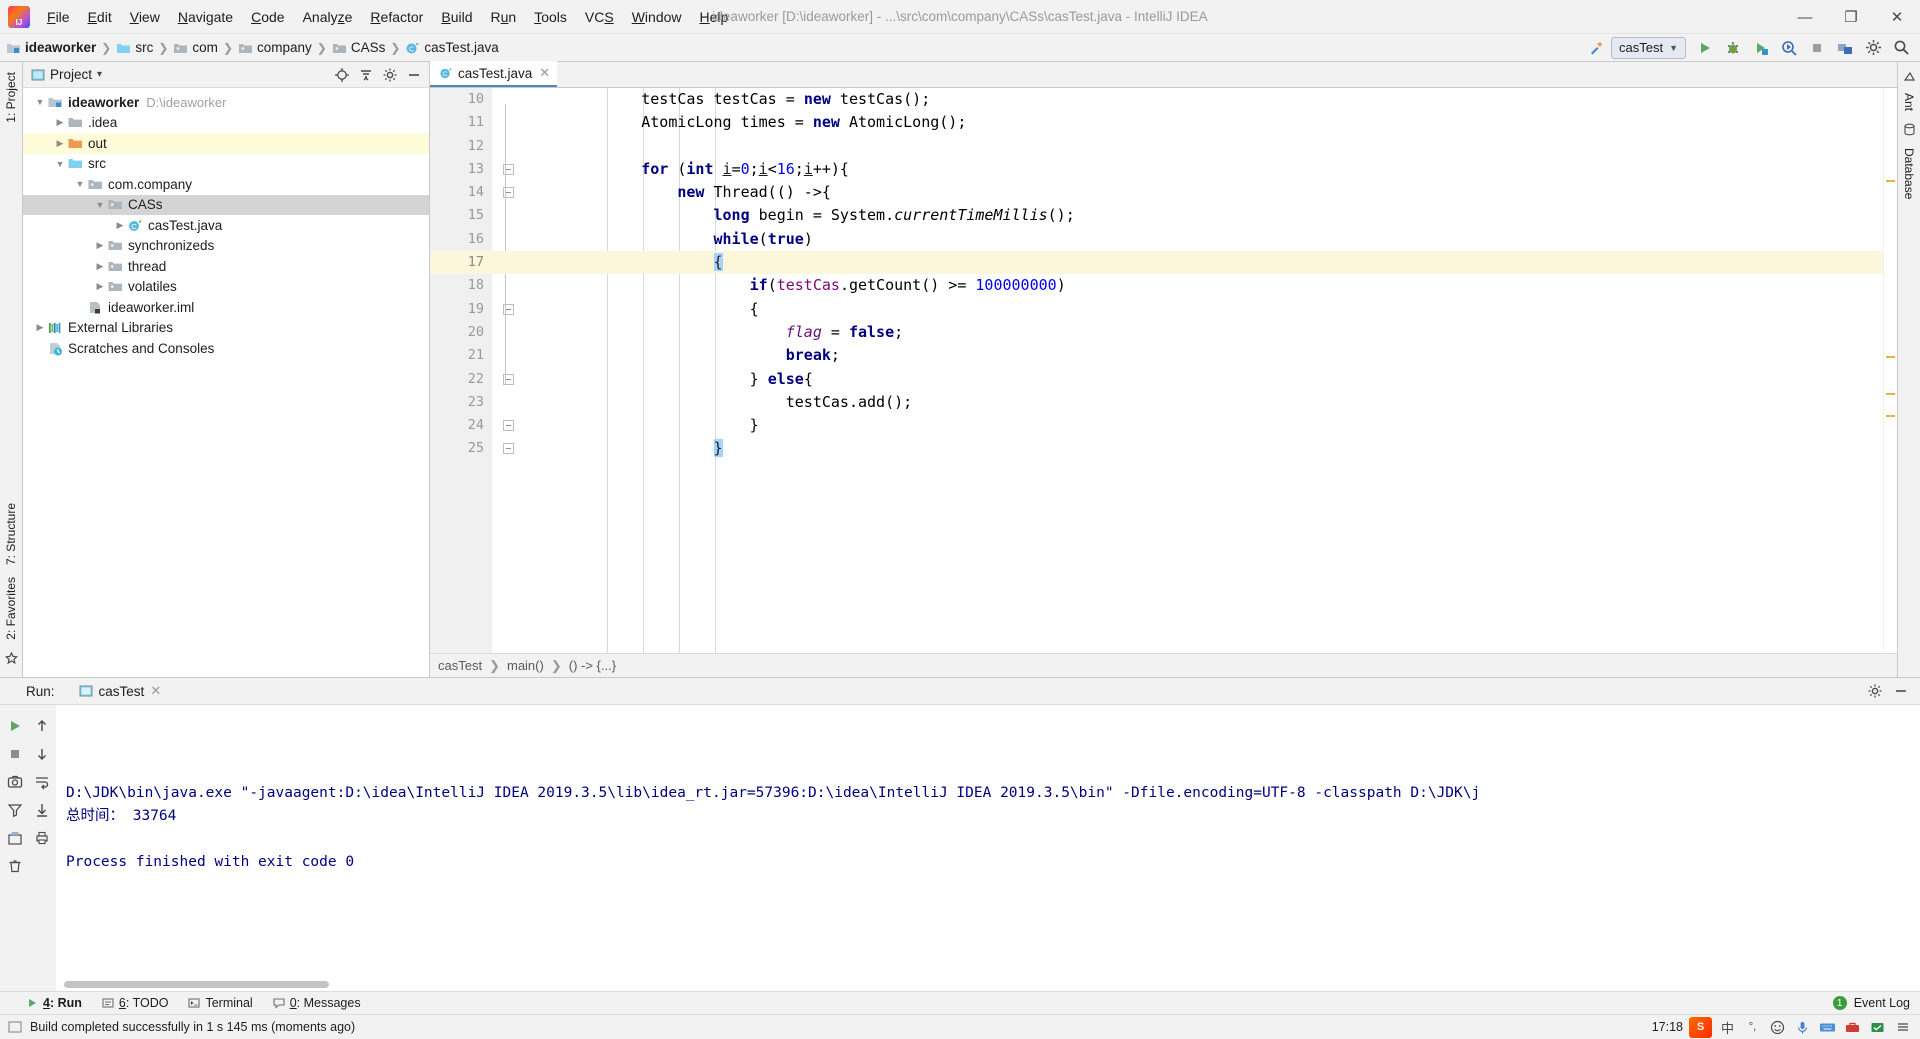 This screenshot has width=1920, height=1039. What do you see at coordinates (226, 307) in the screenshot?
I see `tree-node-ideaworker-iml: ideaworker.iml` at bounding box center [226, 307].